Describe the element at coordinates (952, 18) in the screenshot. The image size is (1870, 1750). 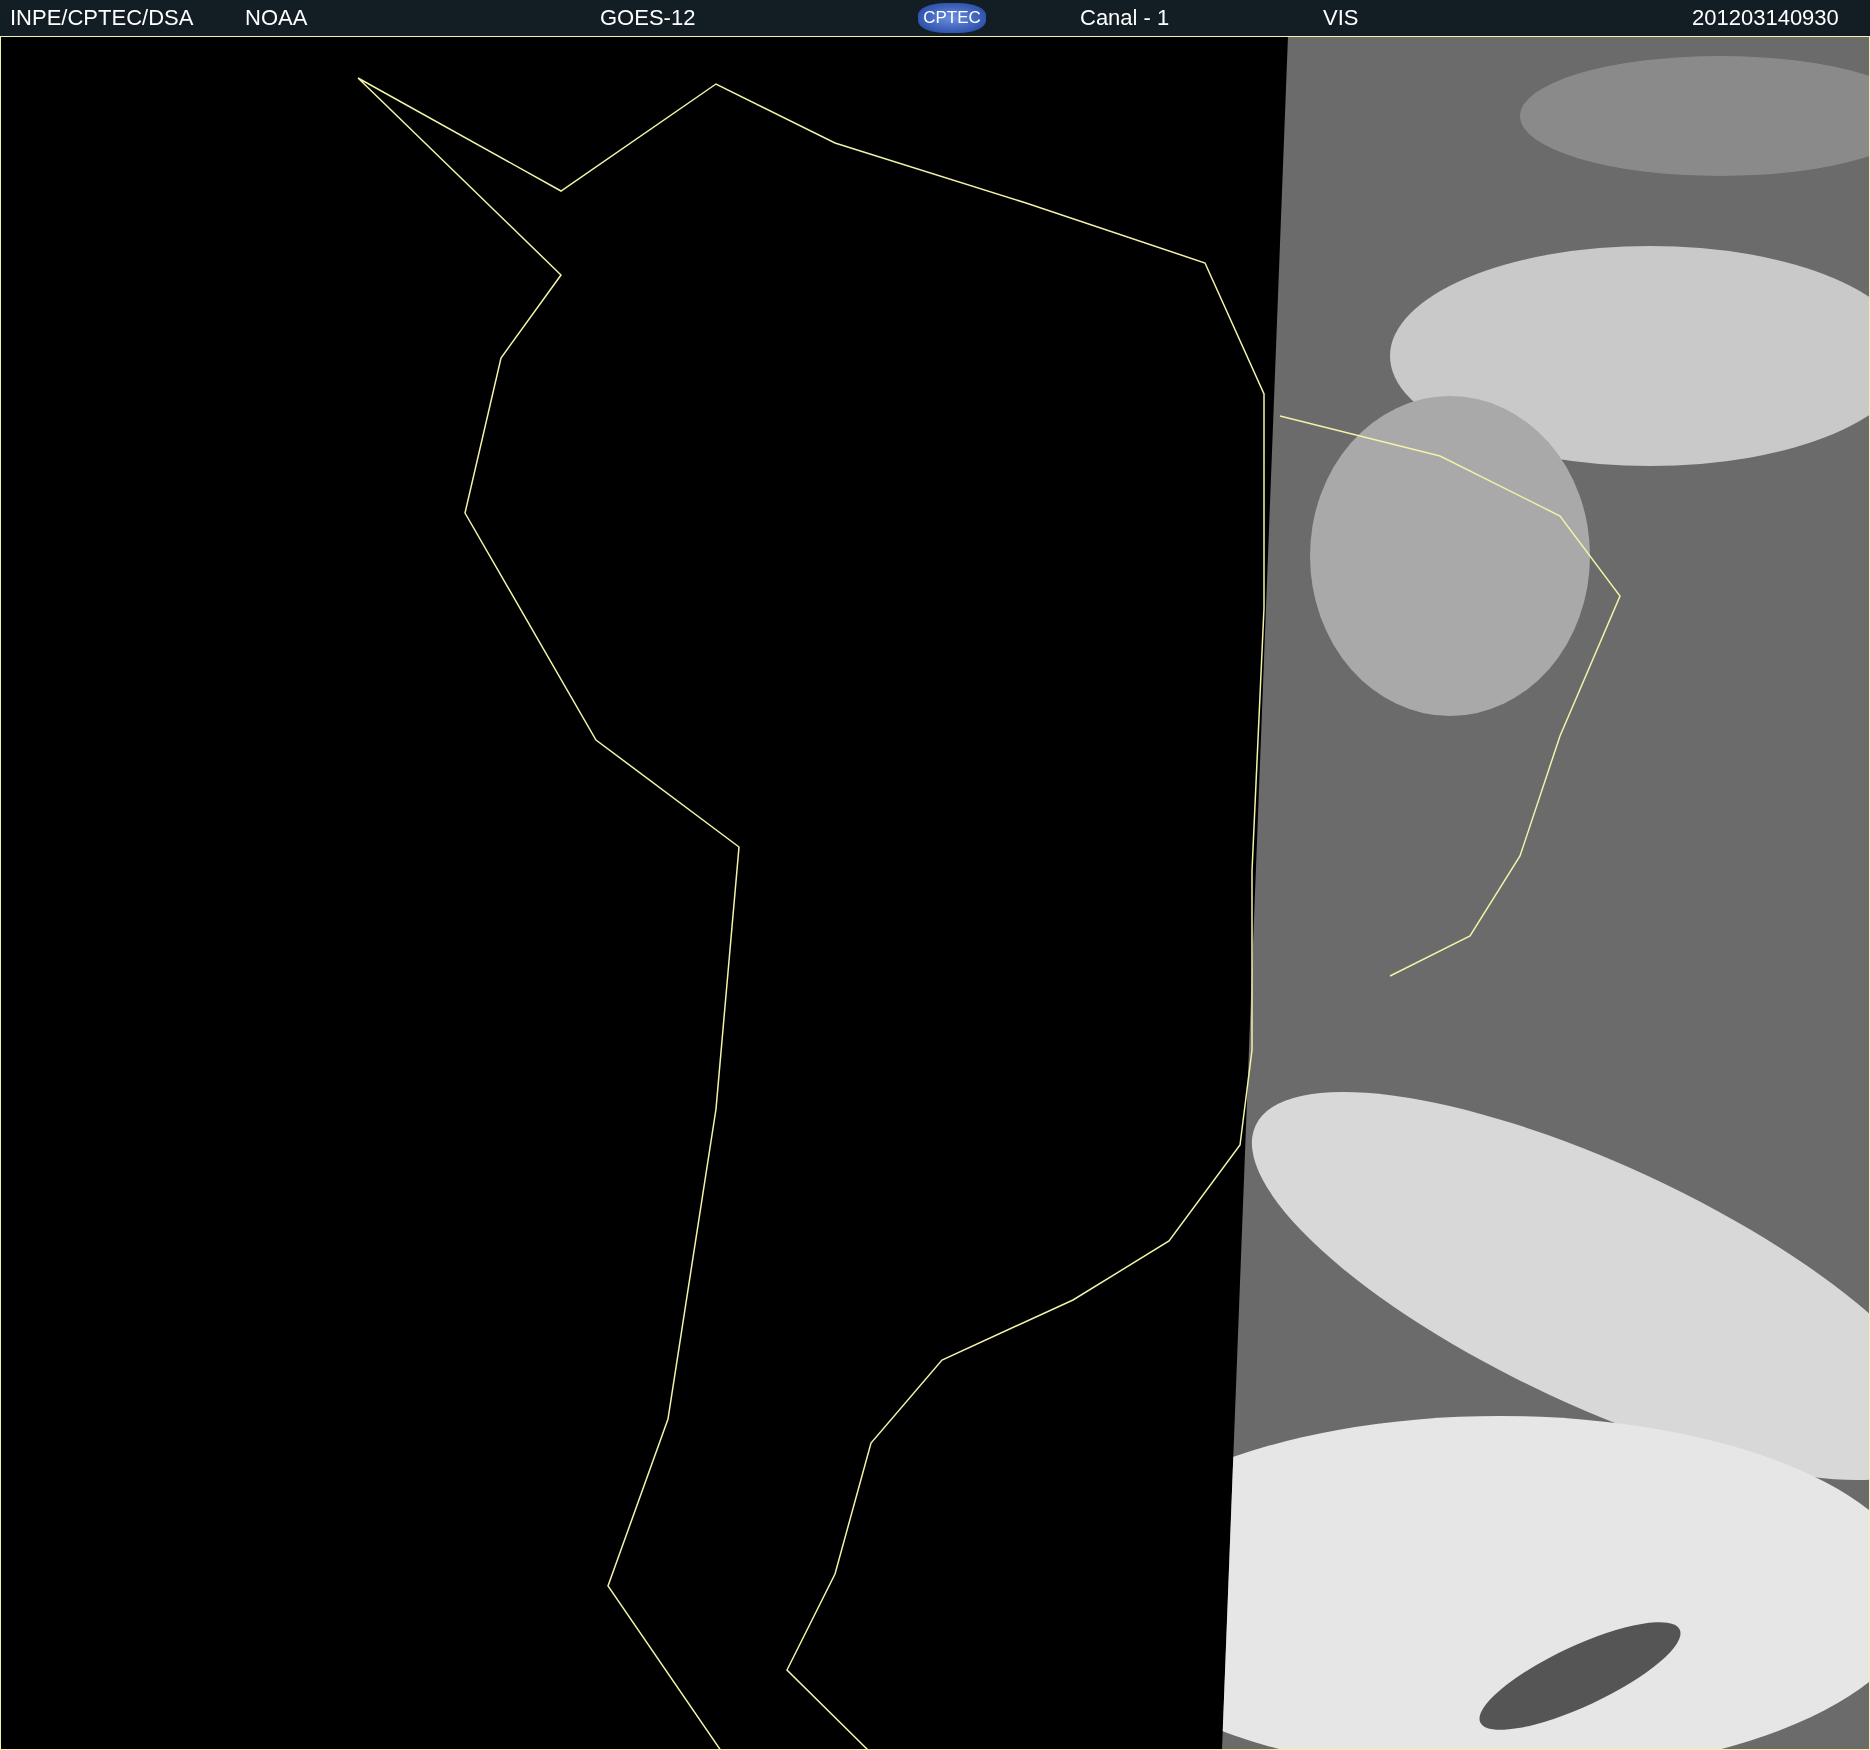
I see `logo: CPTEC` at that location.